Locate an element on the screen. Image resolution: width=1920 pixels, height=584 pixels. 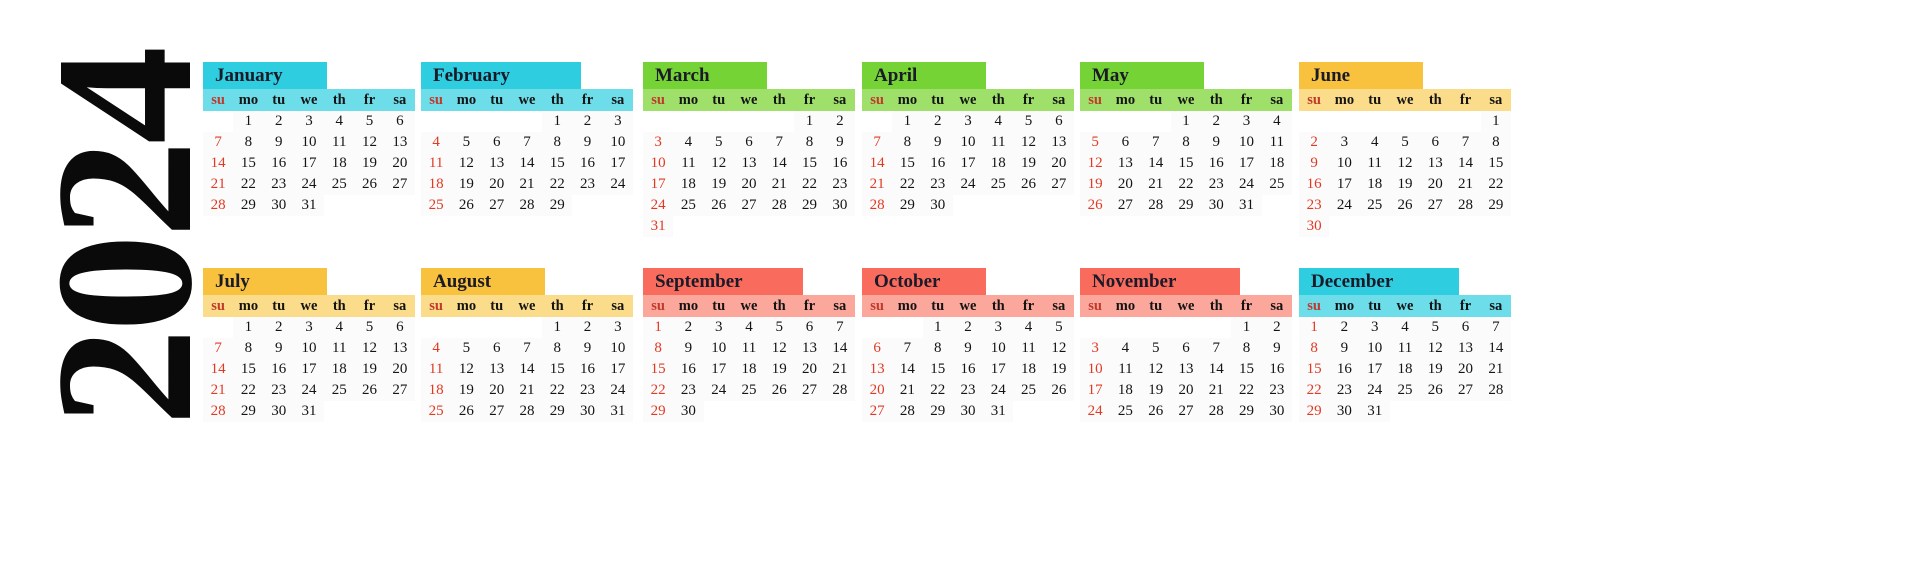
day-cell: 1 is located at coordinates (248, 121).